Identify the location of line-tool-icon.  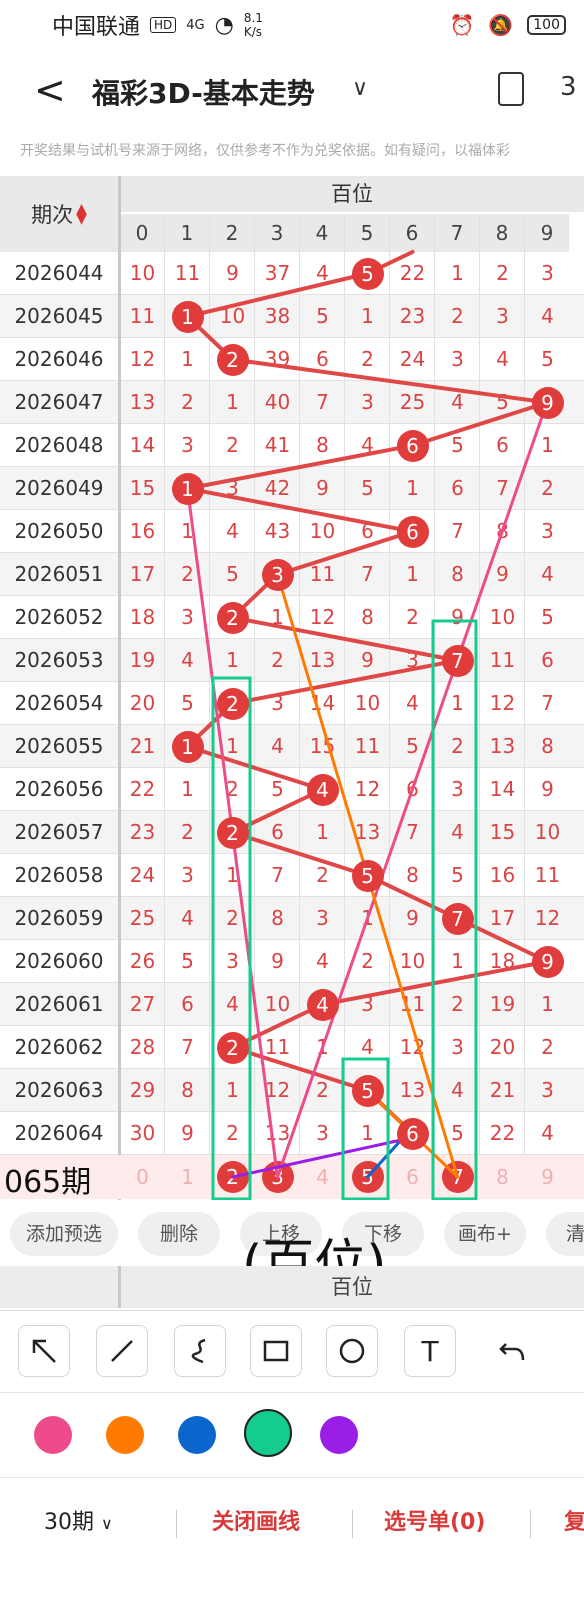
(122, 1351).